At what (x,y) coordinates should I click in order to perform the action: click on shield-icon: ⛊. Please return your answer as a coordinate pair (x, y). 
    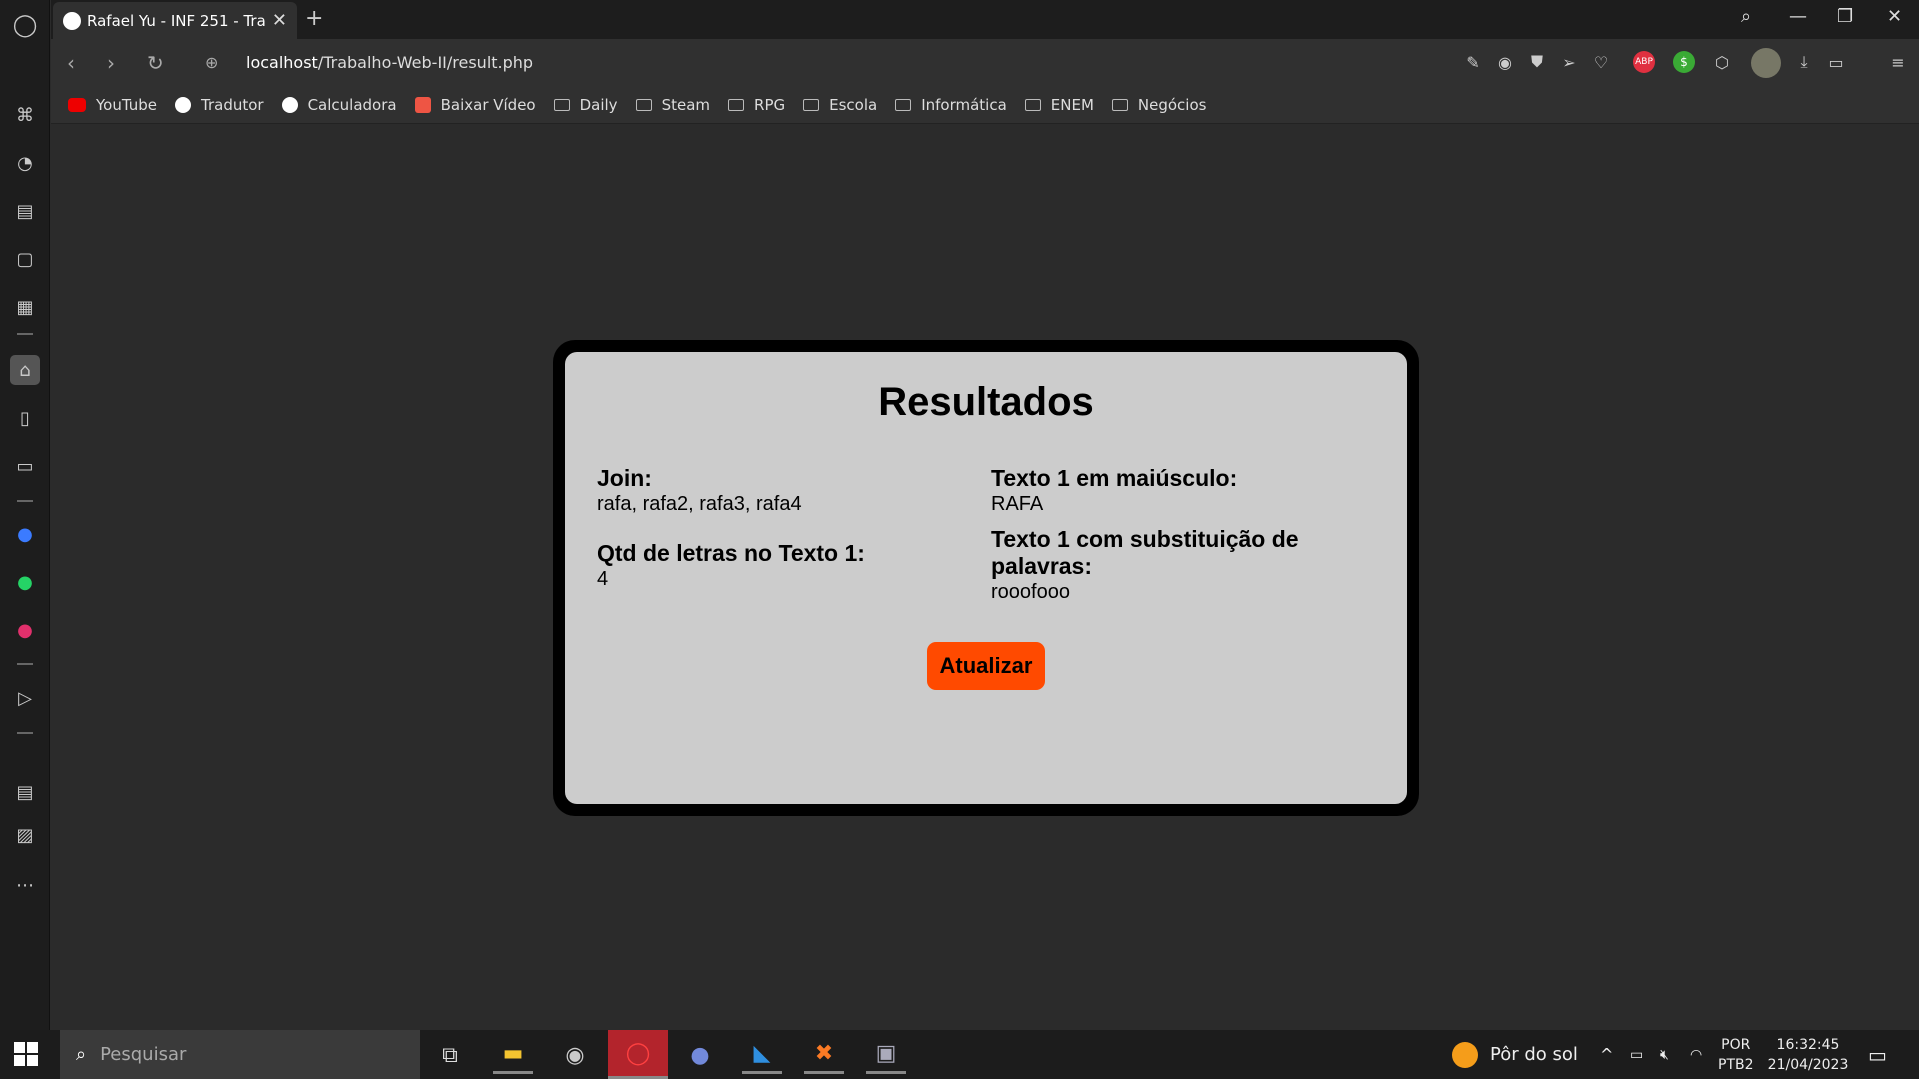
    Looking at the image, I should click on (1537, 62).